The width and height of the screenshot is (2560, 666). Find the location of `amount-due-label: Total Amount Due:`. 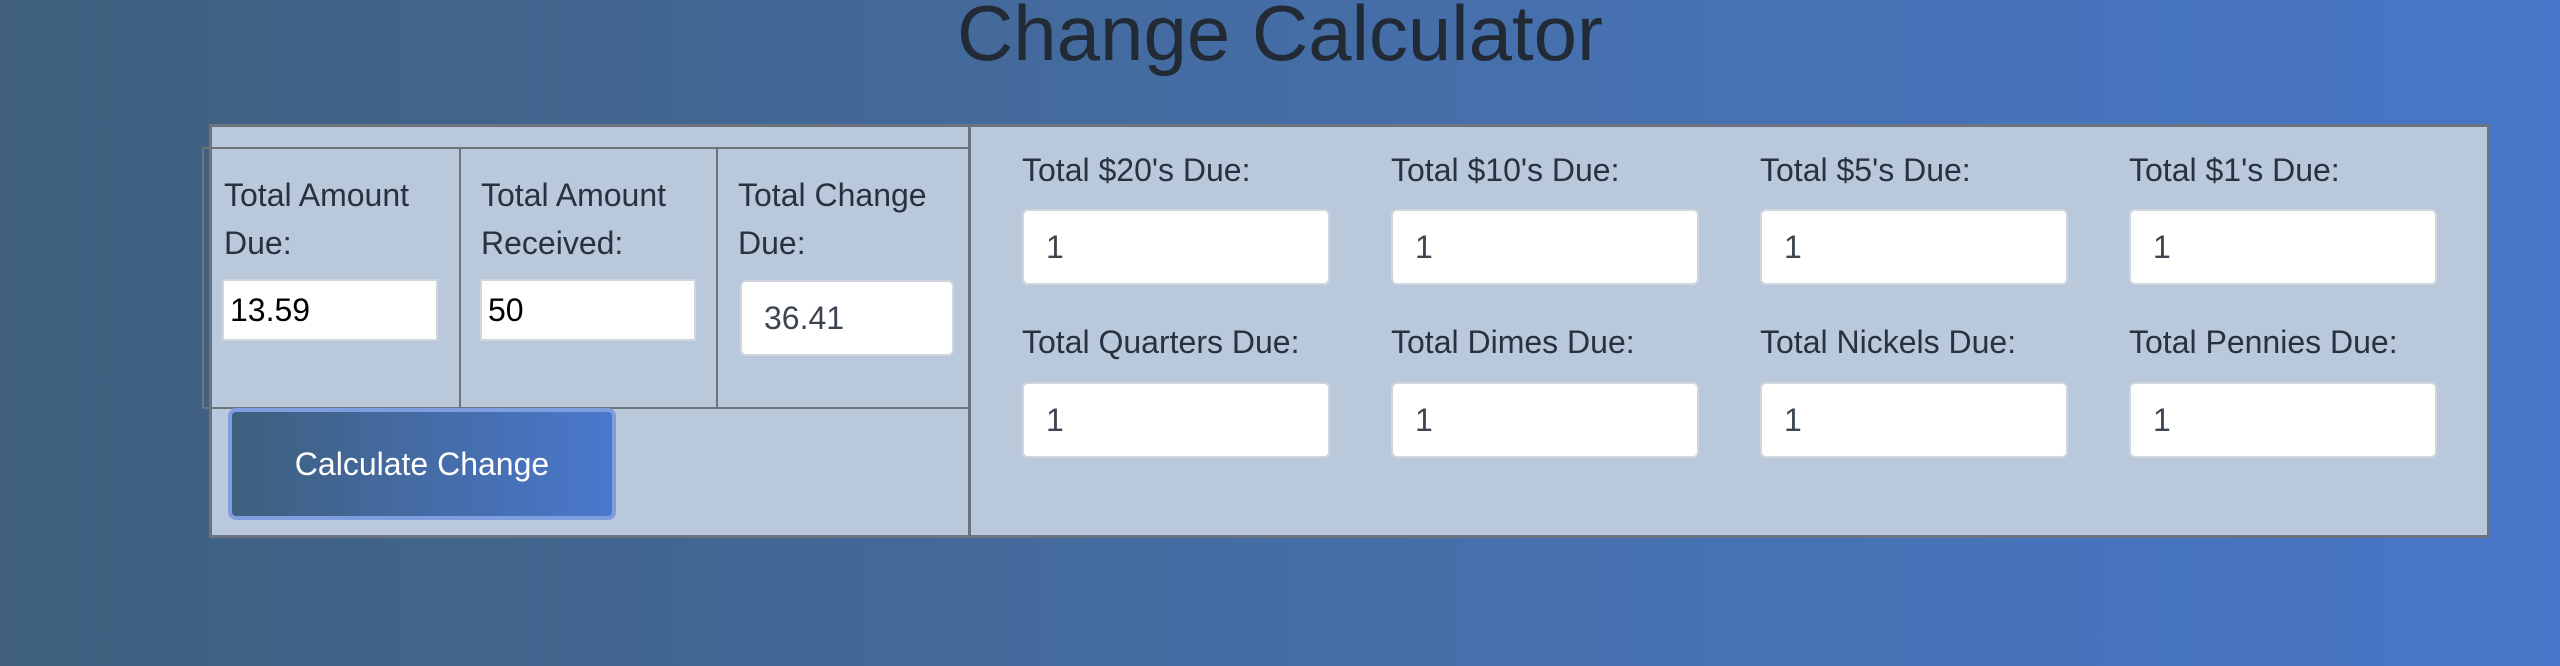

amount-due-label: Total Amount Due: is located at coordinates (316, 219).